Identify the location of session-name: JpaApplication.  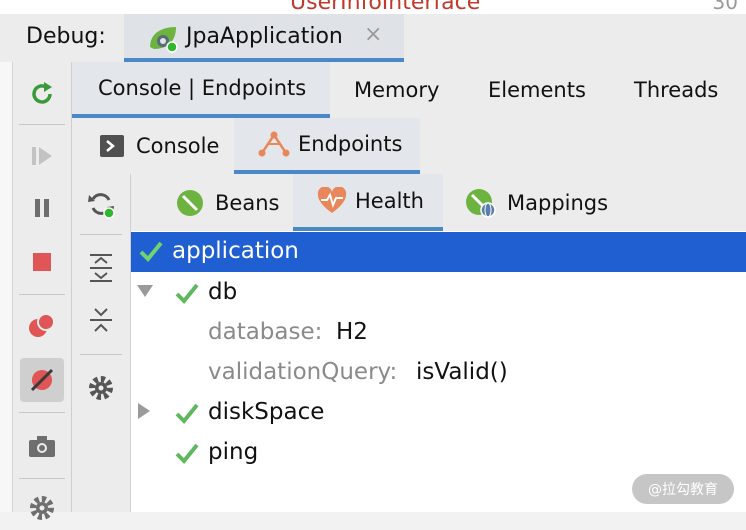
(264, 36).